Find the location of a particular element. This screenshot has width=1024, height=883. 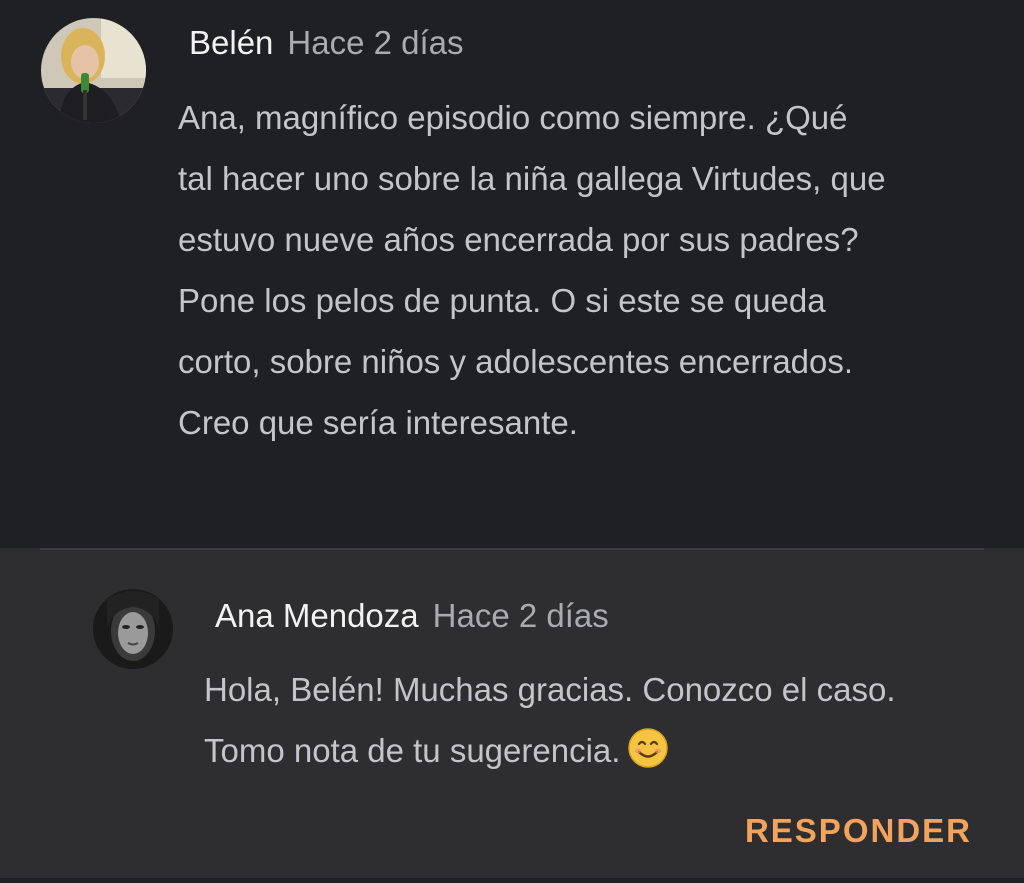

reply-line: Tomo nota de tu sugerencia. is located at coordinates (412, 750).